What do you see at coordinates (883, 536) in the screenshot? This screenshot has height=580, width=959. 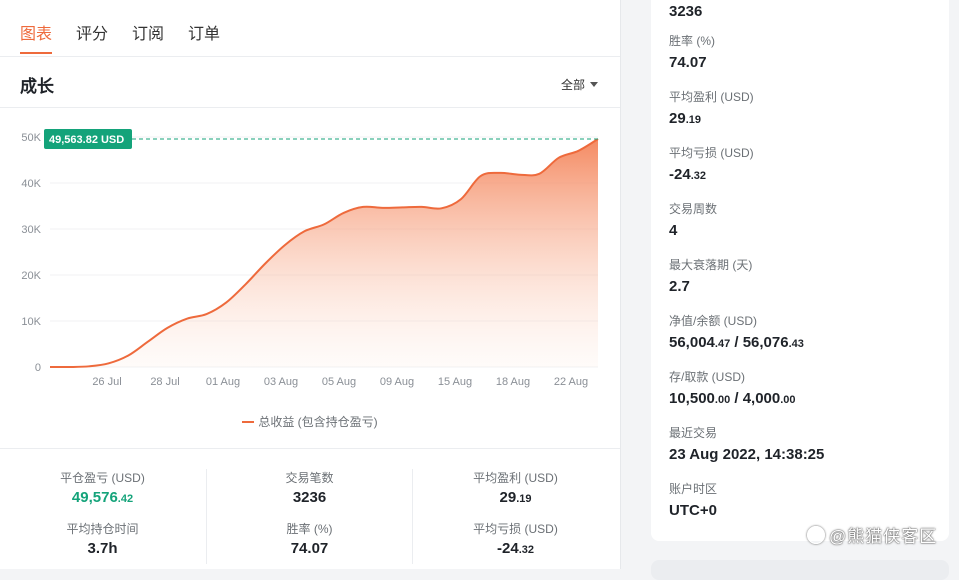 I see `watermark-text: @熊猫侠客区` at bounding box center [883, 536].